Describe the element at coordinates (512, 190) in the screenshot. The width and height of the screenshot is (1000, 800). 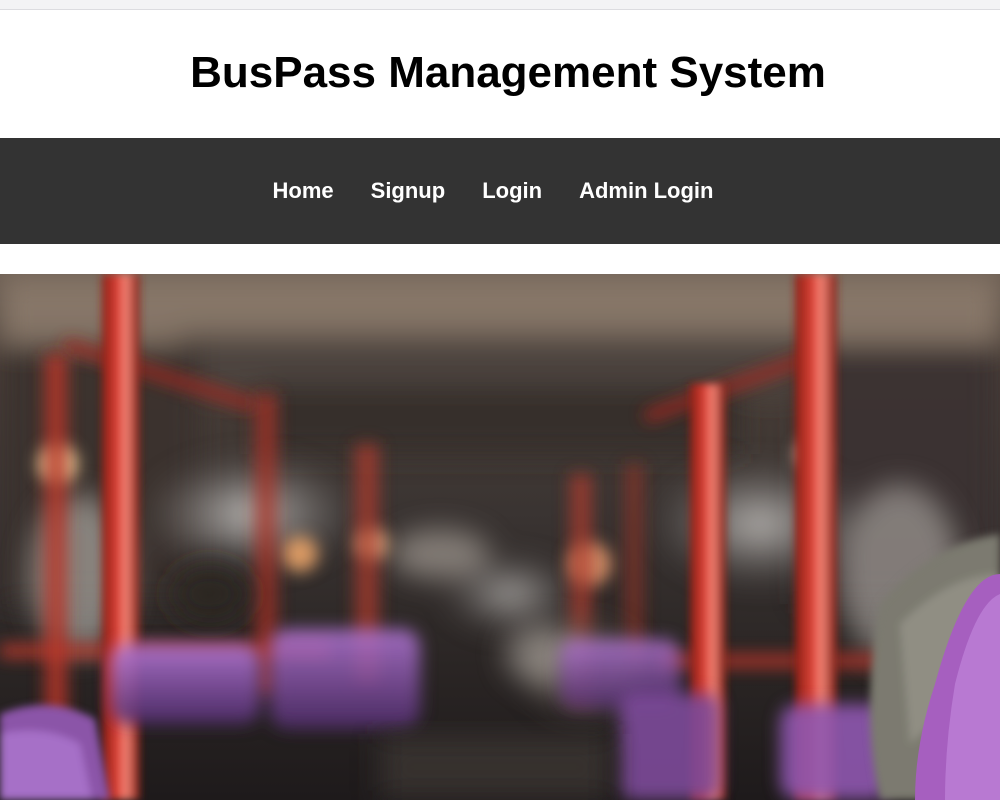
I see `nav-link-login: Login` at that location.